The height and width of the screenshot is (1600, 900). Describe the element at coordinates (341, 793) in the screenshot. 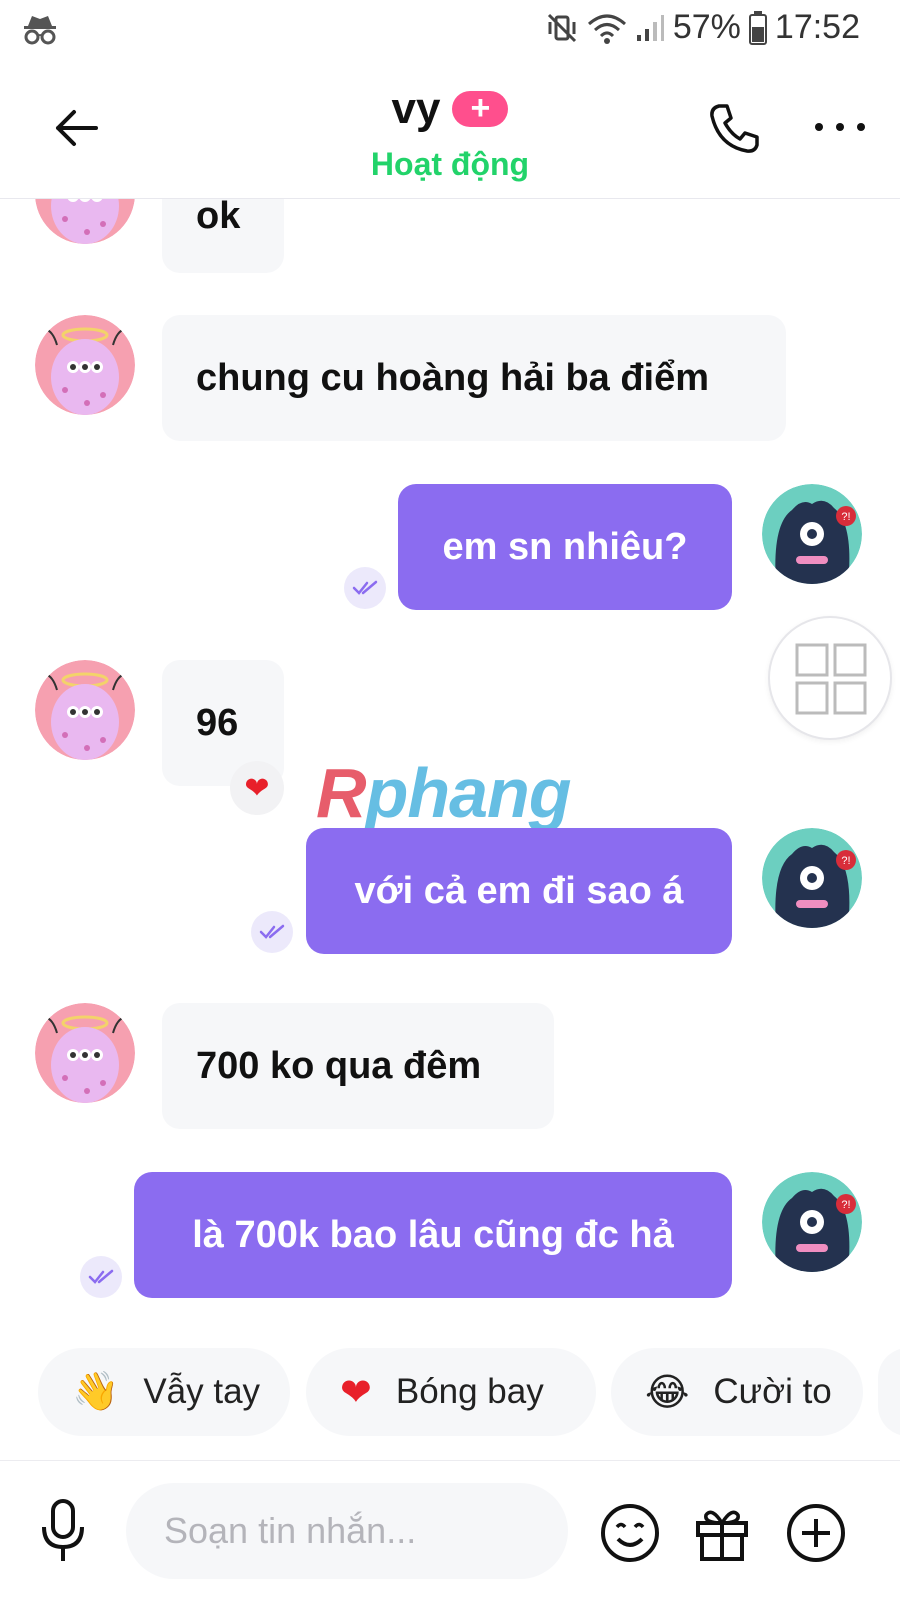

I see `watermark-first: R` at that location.